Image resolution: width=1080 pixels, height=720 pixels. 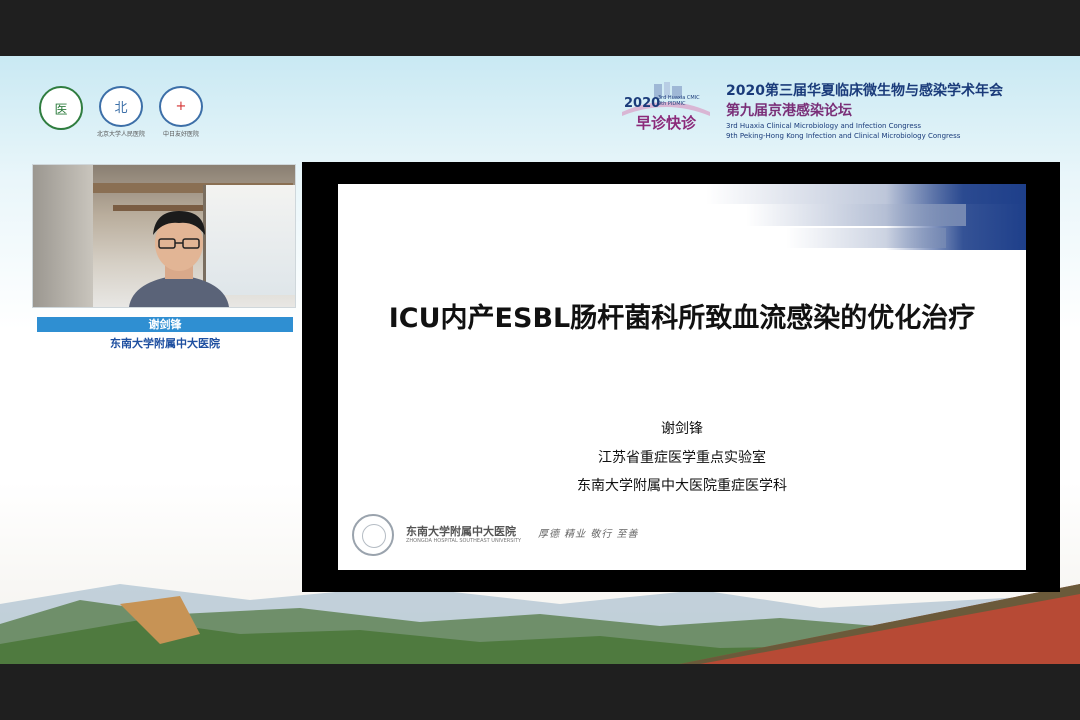 I want to click on speaker-institution-label: 东南大学附属中大医院, so click(x=165, y=343).